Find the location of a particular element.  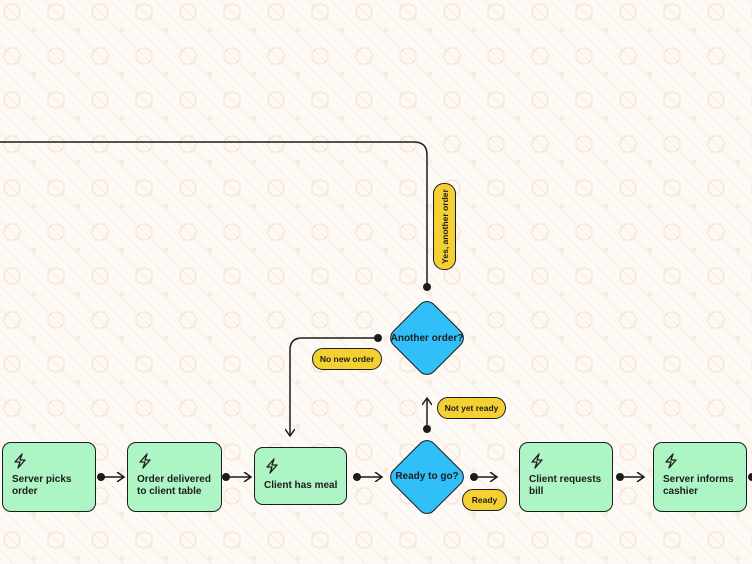

edge-label-no-new-order: No new order is located at coordinates (347, 359).